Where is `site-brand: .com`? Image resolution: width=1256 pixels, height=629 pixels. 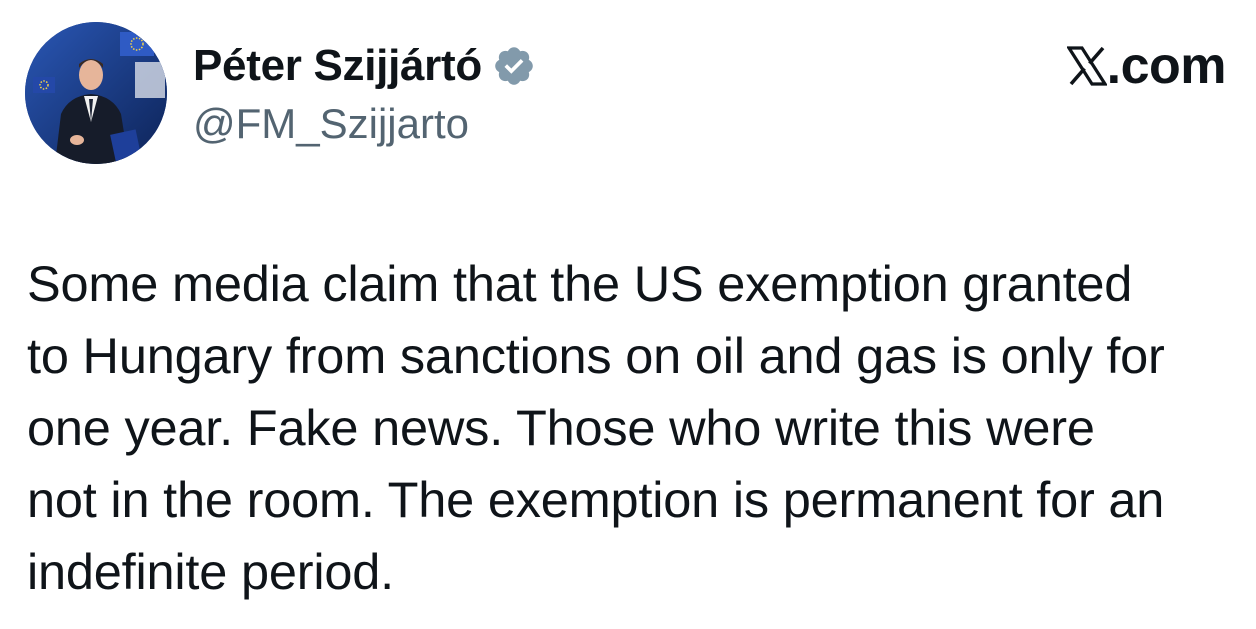
site-brand: .com is located at coordinates (1146, 66).